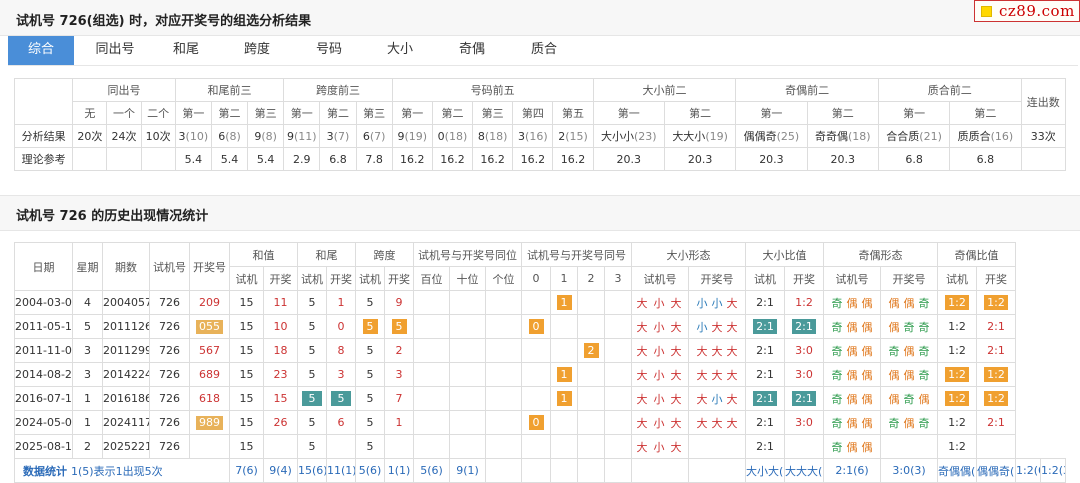 This screenshot has height=483, width=1080. What do you see at coordinates (43, 101) in the screenshot?
I see `corner-cell` at bounding box center [43, 101].